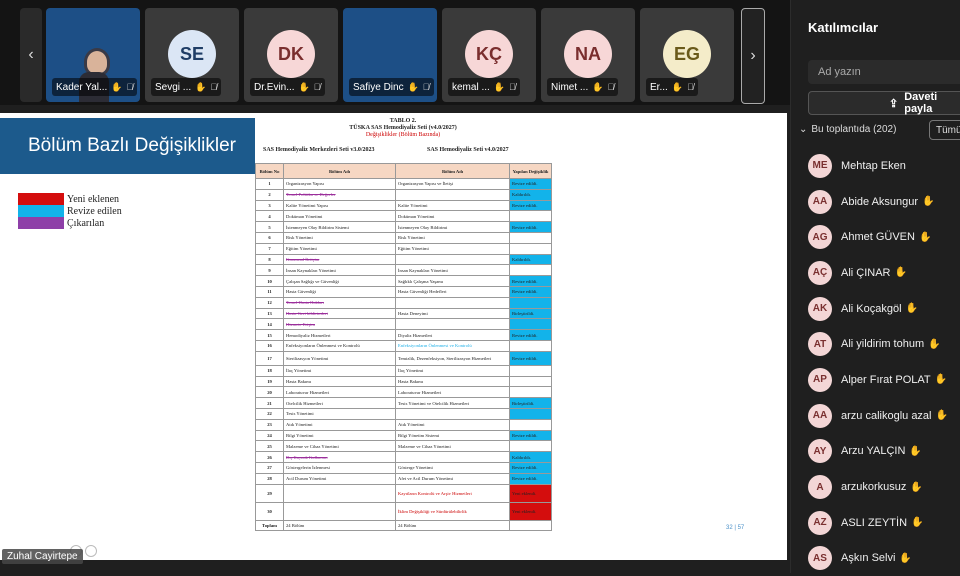 This screenshot has height=576, width=960. Describe the element at coordinates (452, 511) in the screenshot. I see `new-section-name: İklim Değişikliği ve Sürdürülebilirlik` at that location.